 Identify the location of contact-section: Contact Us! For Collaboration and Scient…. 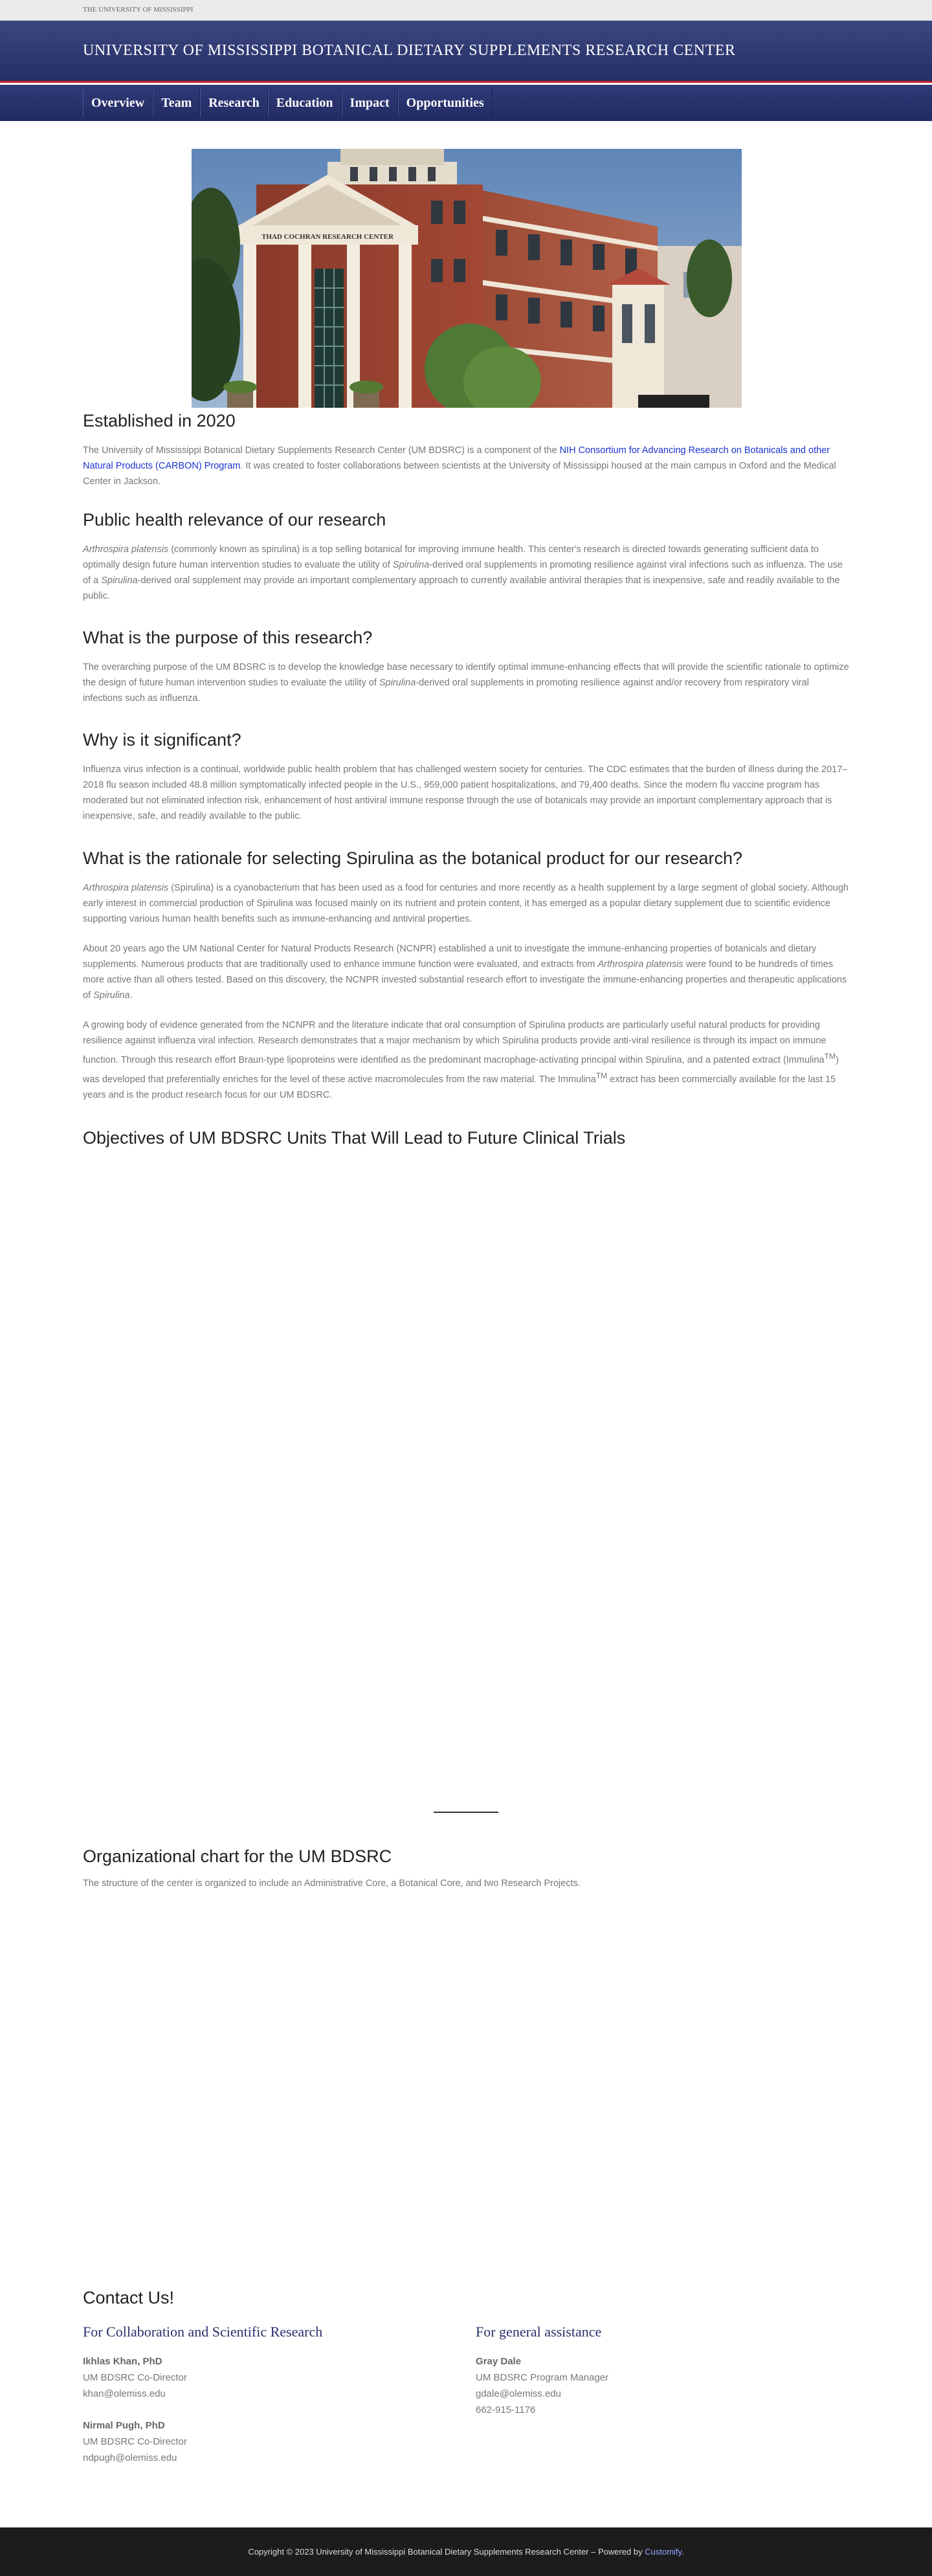
(466, 2374).